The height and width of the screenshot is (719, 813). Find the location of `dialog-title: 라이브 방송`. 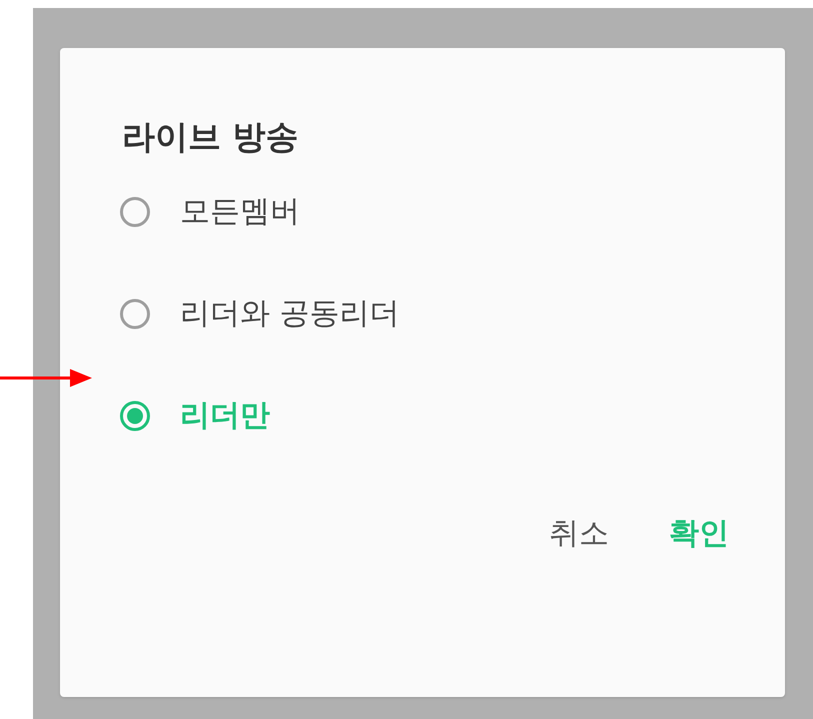

dialog-title: 라이브 방송 is located at coordinates (211, 136).